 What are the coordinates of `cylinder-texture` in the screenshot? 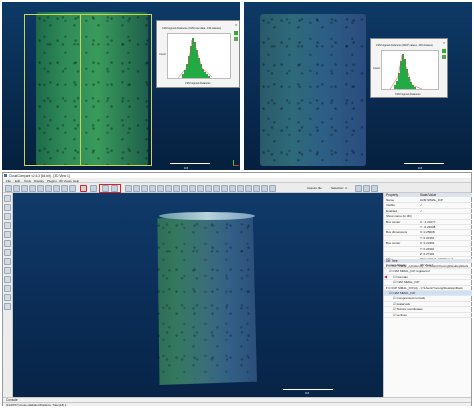 It's located at (313, 90).